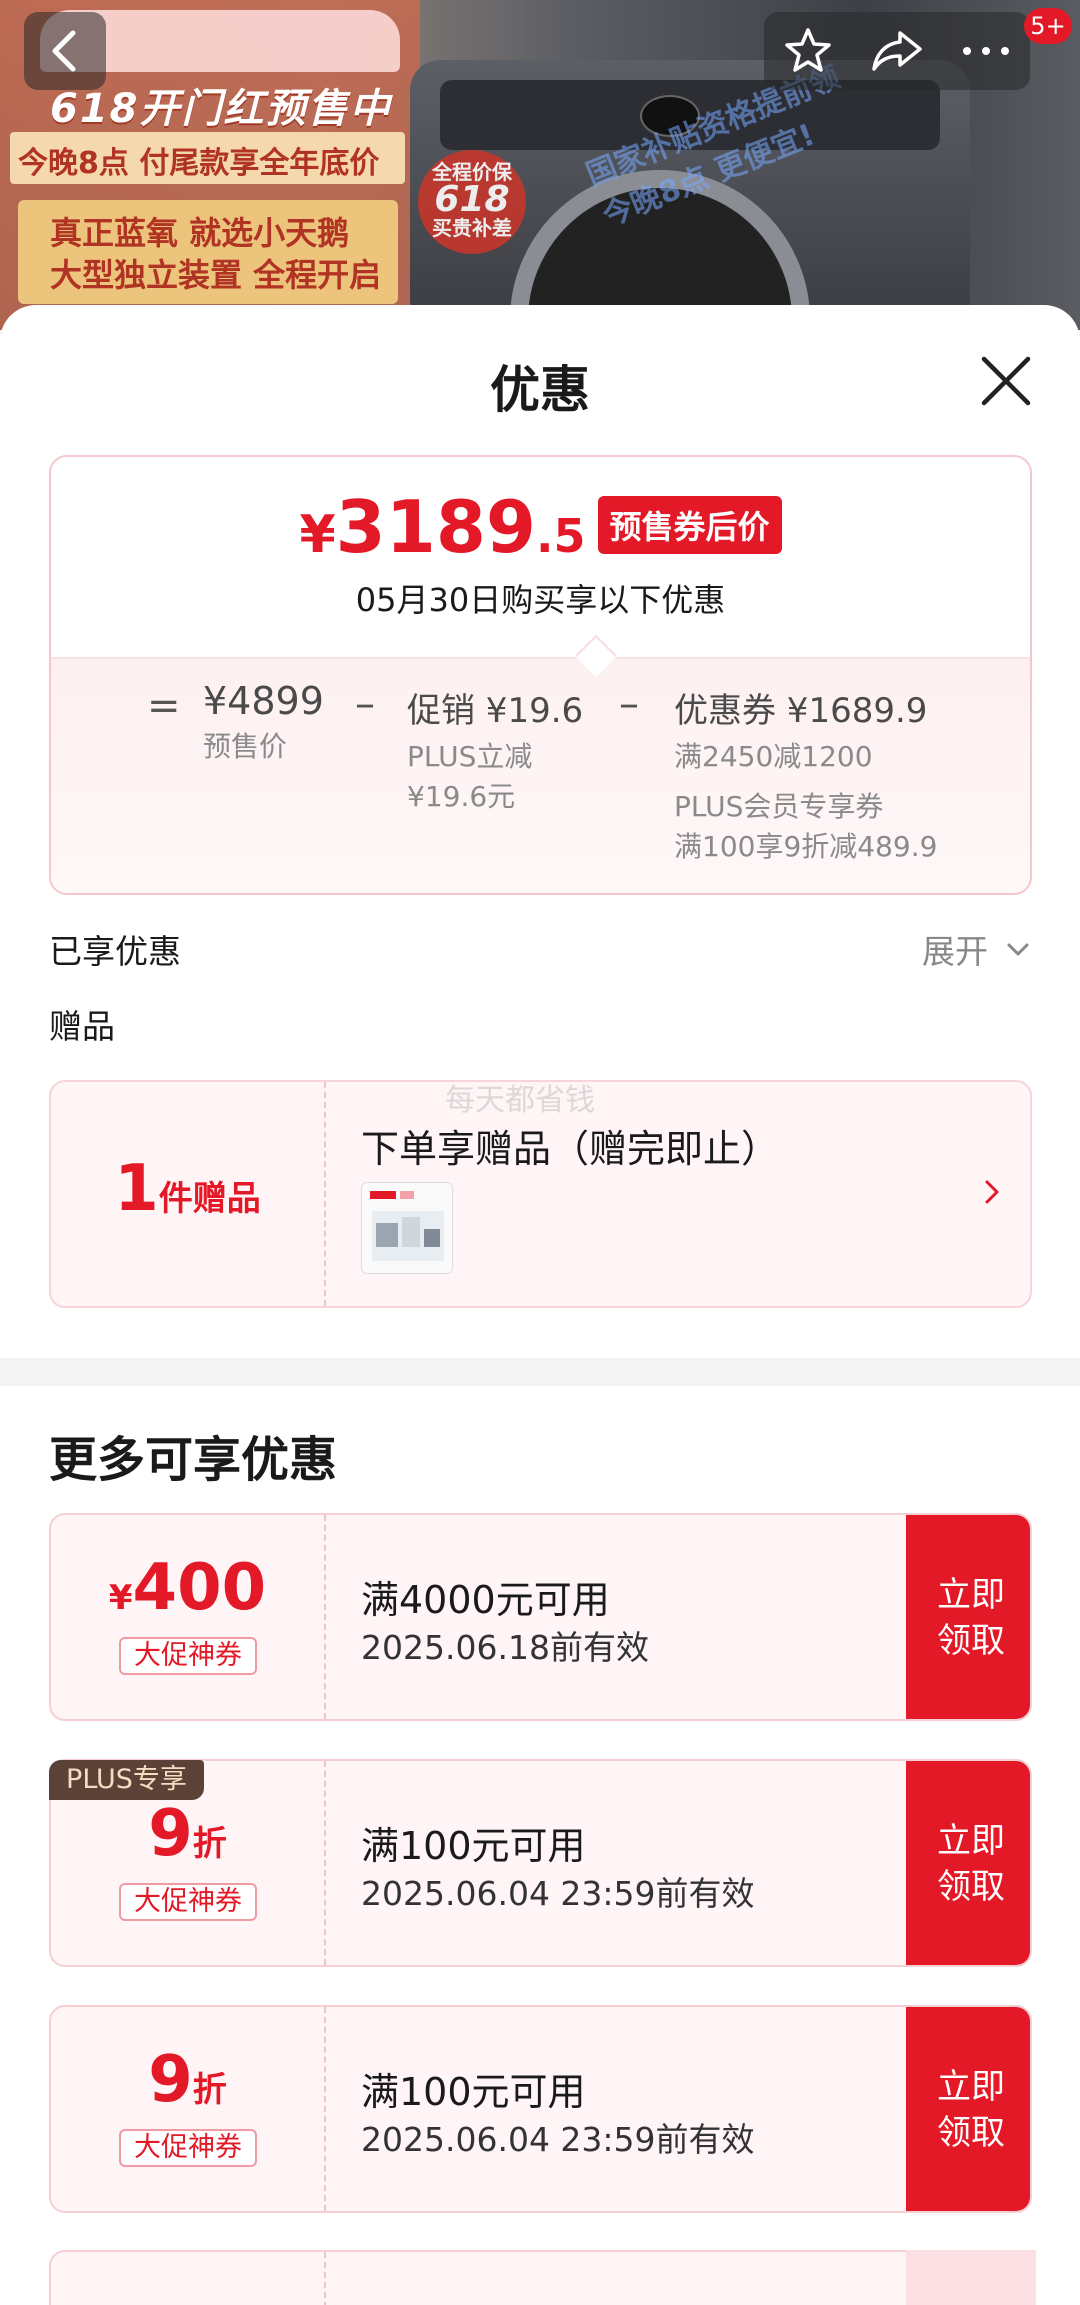 This screenshot has width=1080, height=2305. I want to click on promo-detail: ¥19.6元, so click(461, 796).